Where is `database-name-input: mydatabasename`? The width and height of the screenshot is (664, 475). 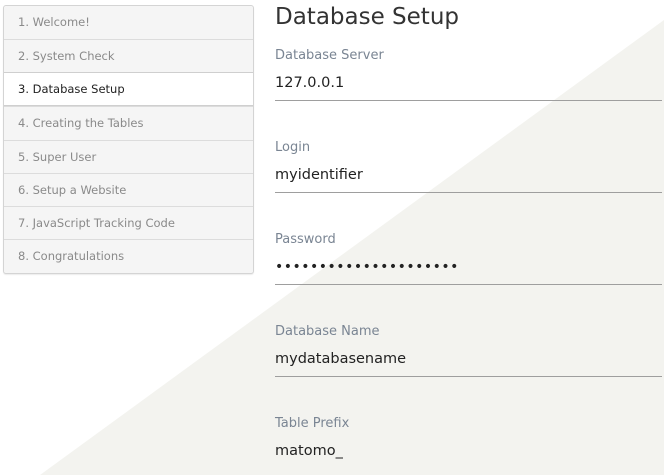
database-name-input: mydatabasename is located at coordinates (468, 364).